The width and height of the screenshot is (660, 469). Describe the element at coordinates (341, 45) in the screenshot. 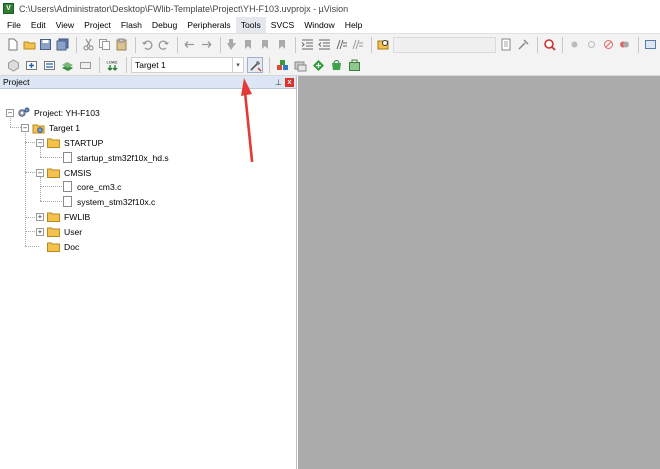

I see `comment-icon` at that location.